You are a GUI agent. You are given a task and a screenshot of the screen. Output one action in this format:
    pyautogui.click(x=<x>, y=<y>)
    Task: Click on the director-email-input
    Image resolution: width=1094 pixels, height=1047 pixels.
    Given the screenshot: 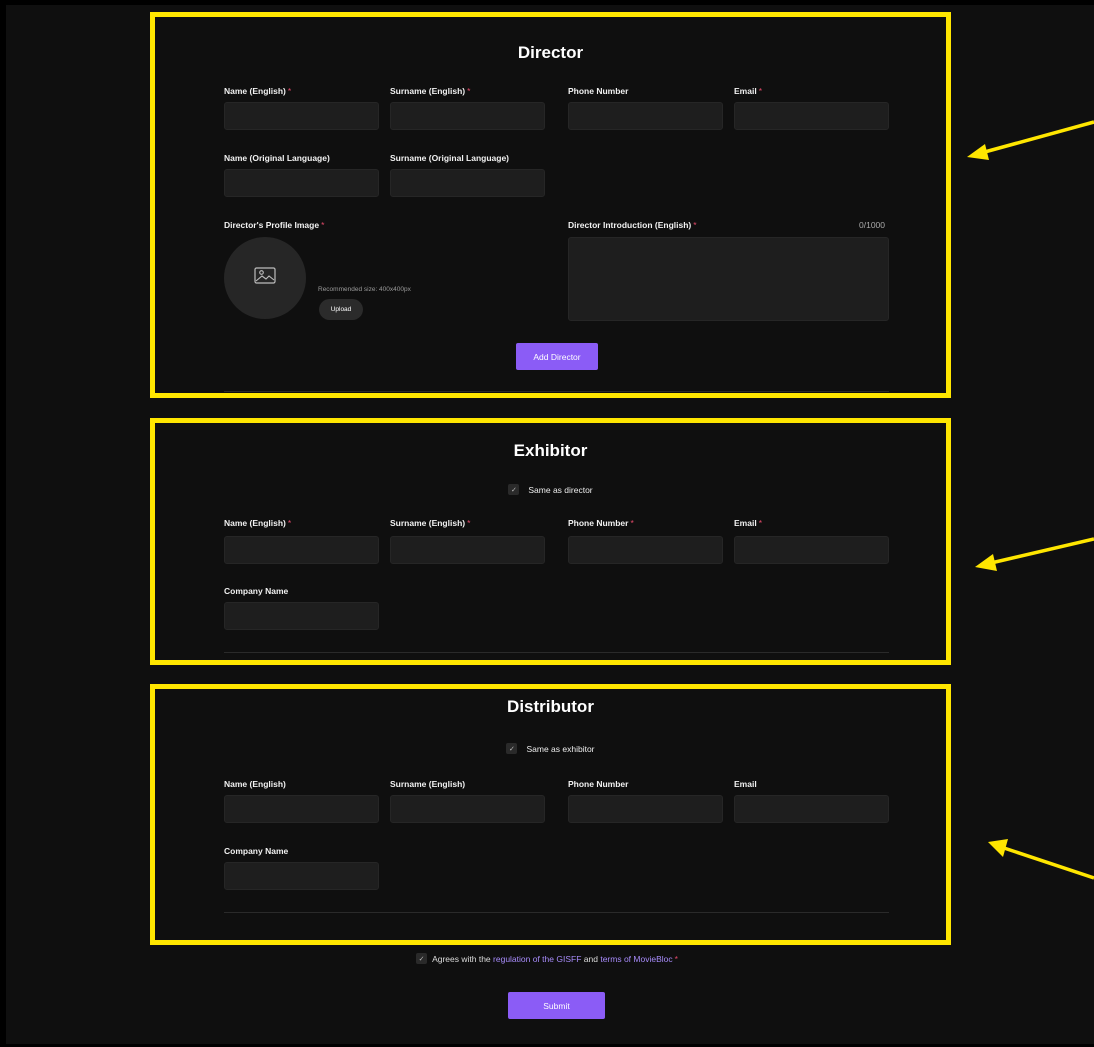 What is the action you would take?
    pyautogui.click(x=811, y=116)
    